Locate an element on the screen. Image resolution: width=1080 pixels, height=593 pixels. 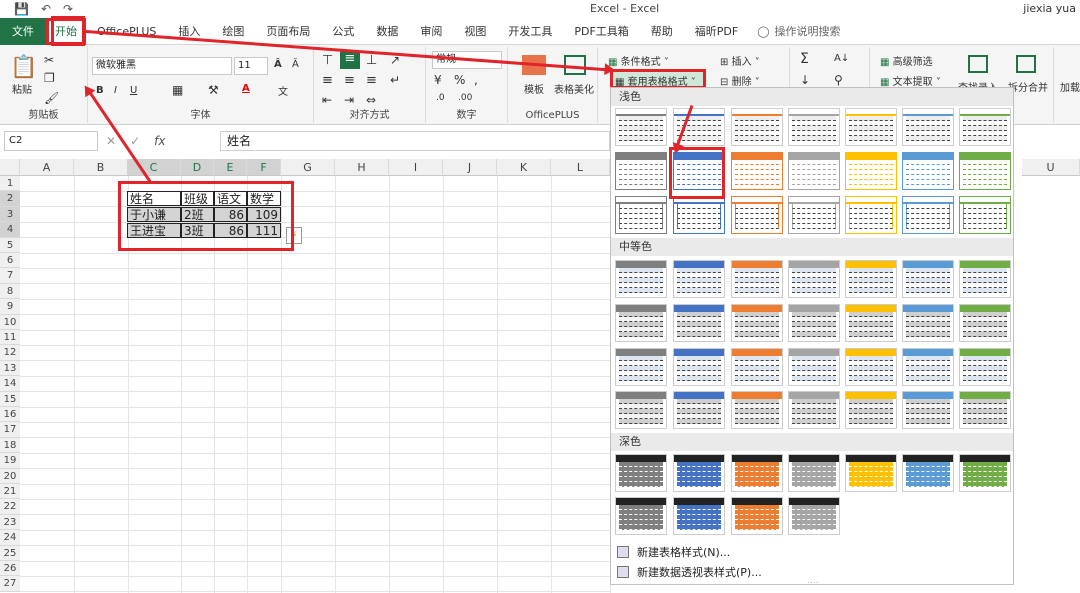
row-header: 20 is located at coordinates (10, 476).